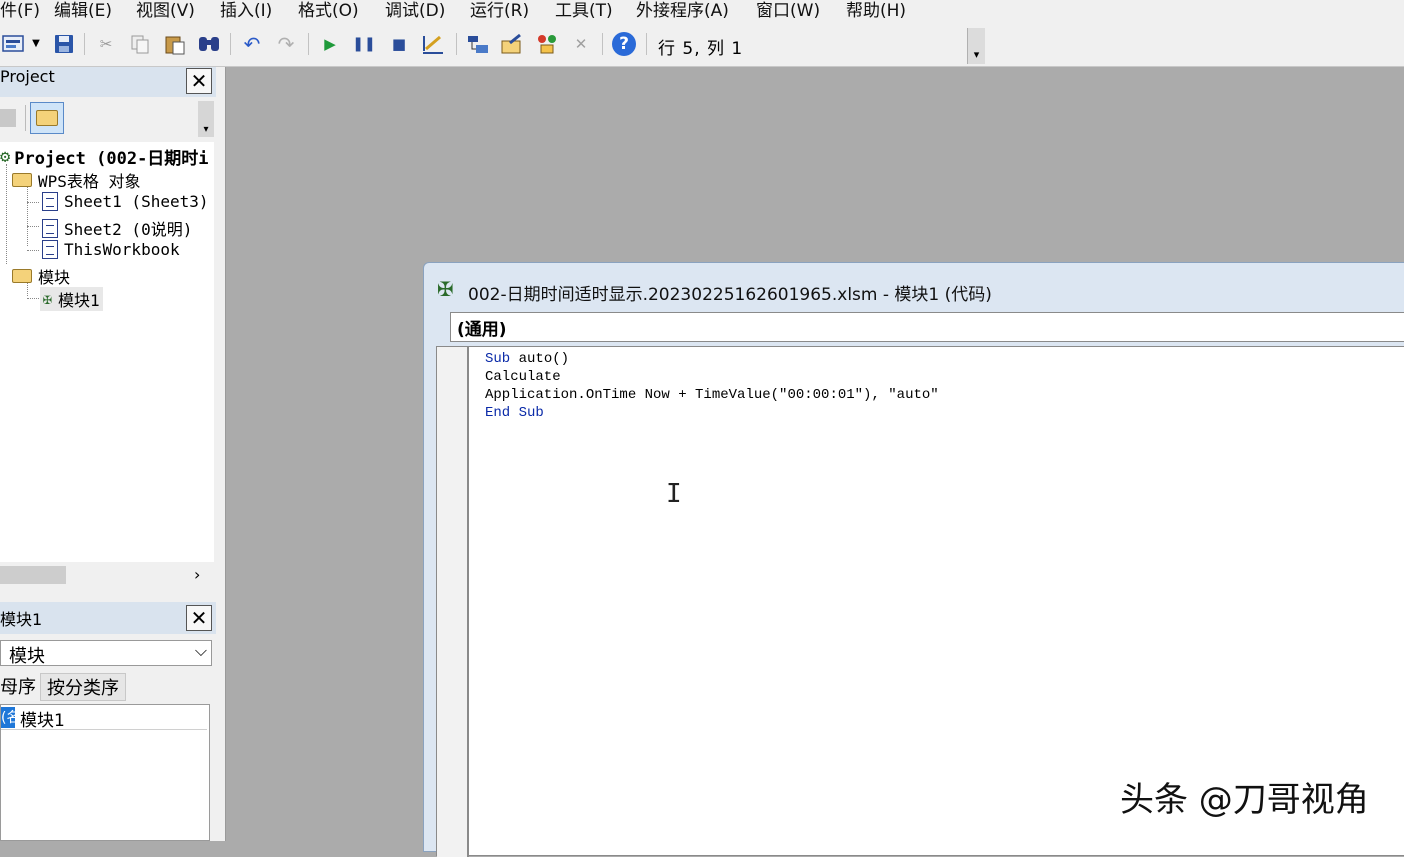  I want to click on text-cursor-icon: I, so click(674, 494).